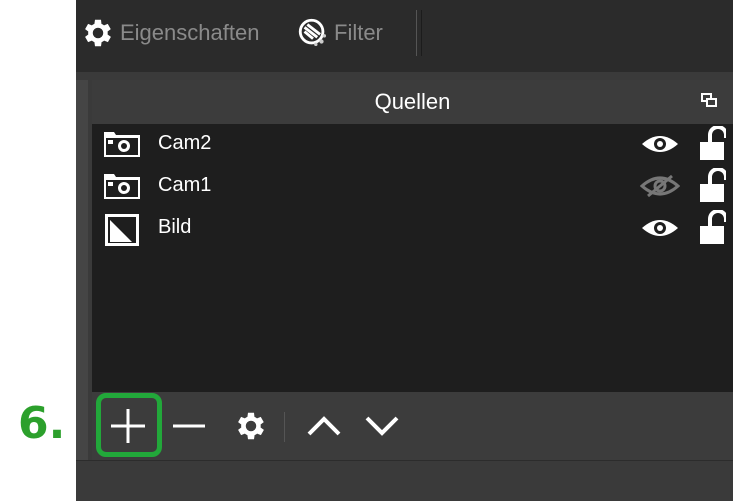 The width and height of the screenshot is (733, 501). I want to click on remove-source-button, so click(189, 426).